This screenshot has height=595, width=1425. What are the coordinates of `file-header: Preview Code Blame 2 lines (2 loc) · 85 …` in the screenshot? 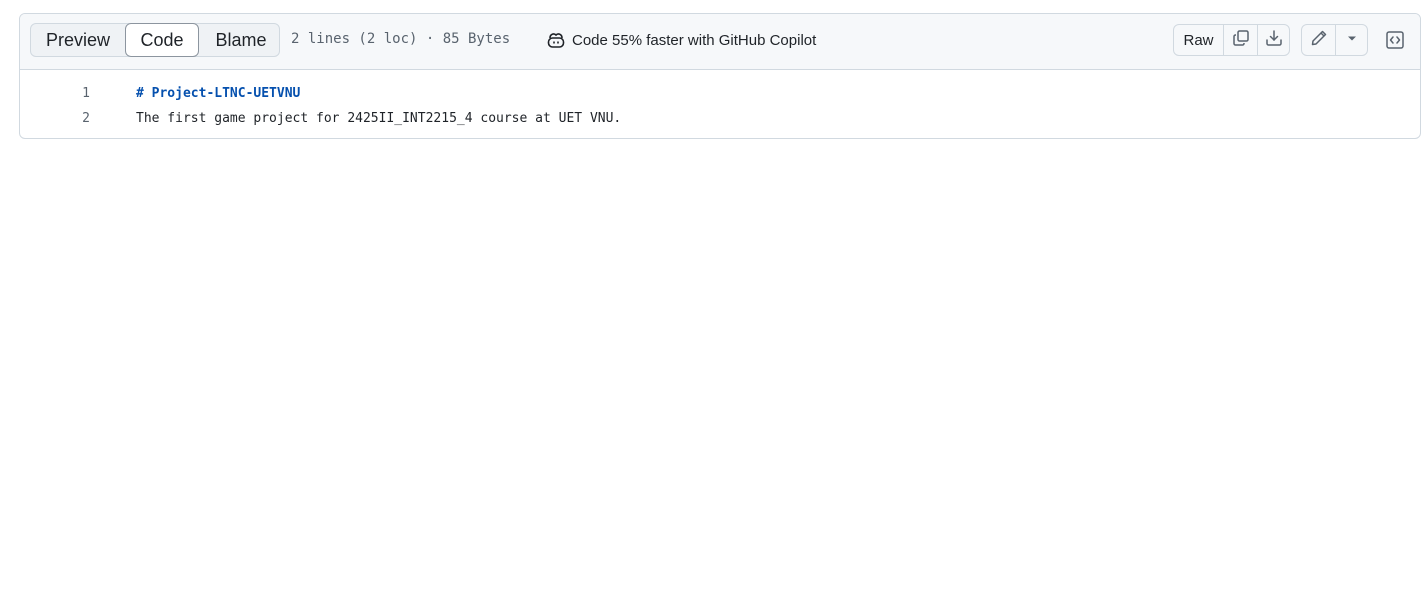 It's located at (720, 42).